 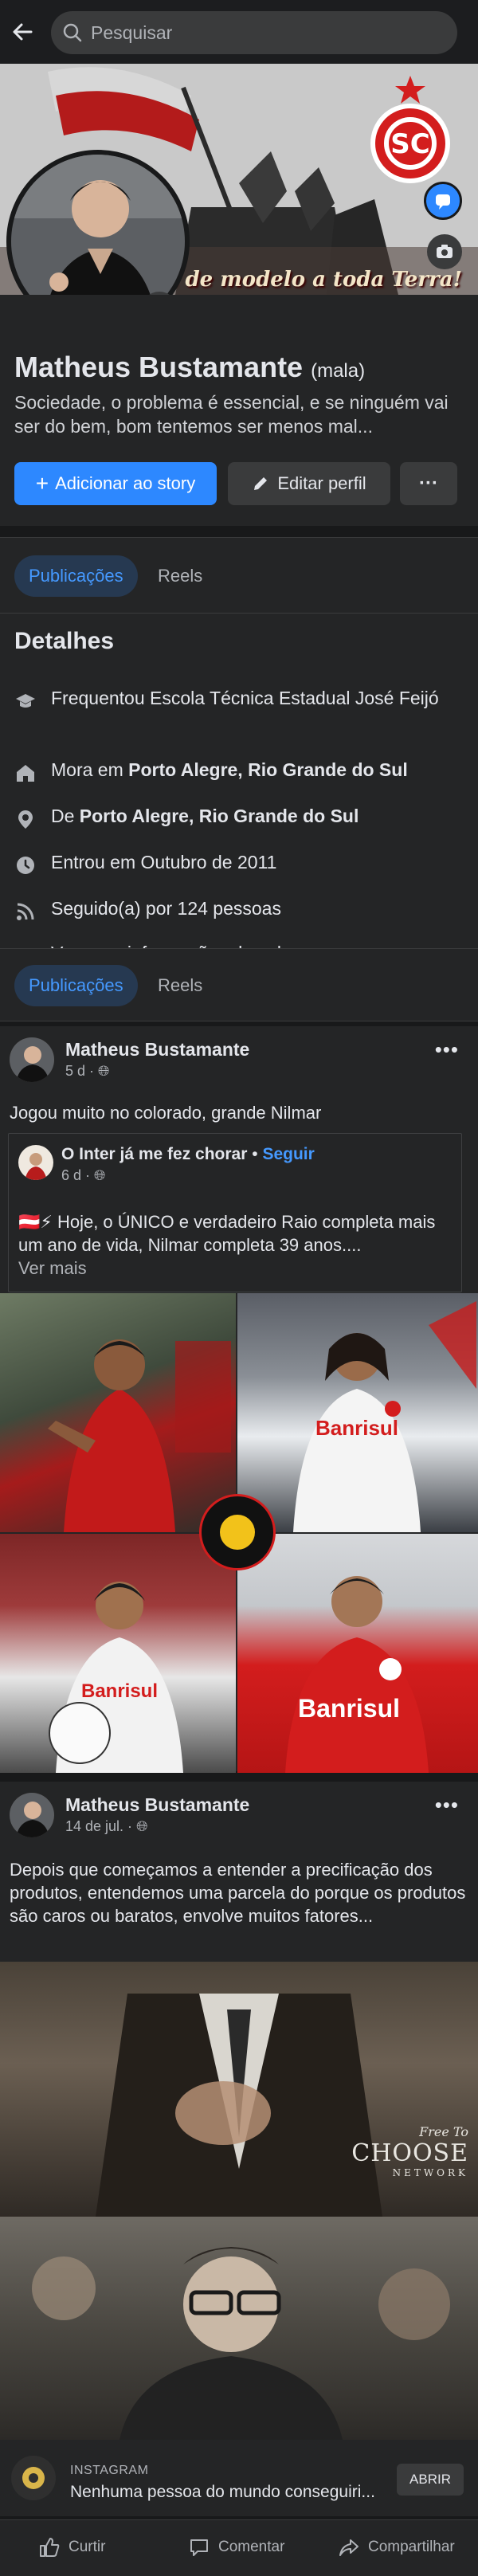 What do you see at coordinates (35, 1222) in the screenshot?
I see `flag-lightning-emoji: 🇦🇹⚡` at bounding box center [35, 1222].